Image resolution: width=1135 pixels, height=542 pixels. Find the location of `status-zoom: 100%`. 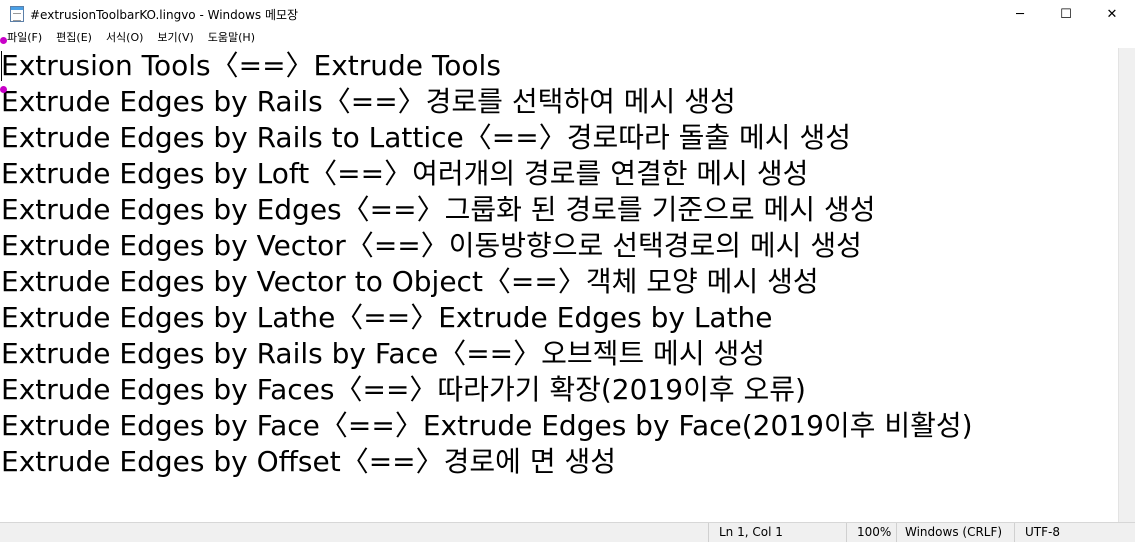

status-zoom: 100% is located at coordinates (871, 532).